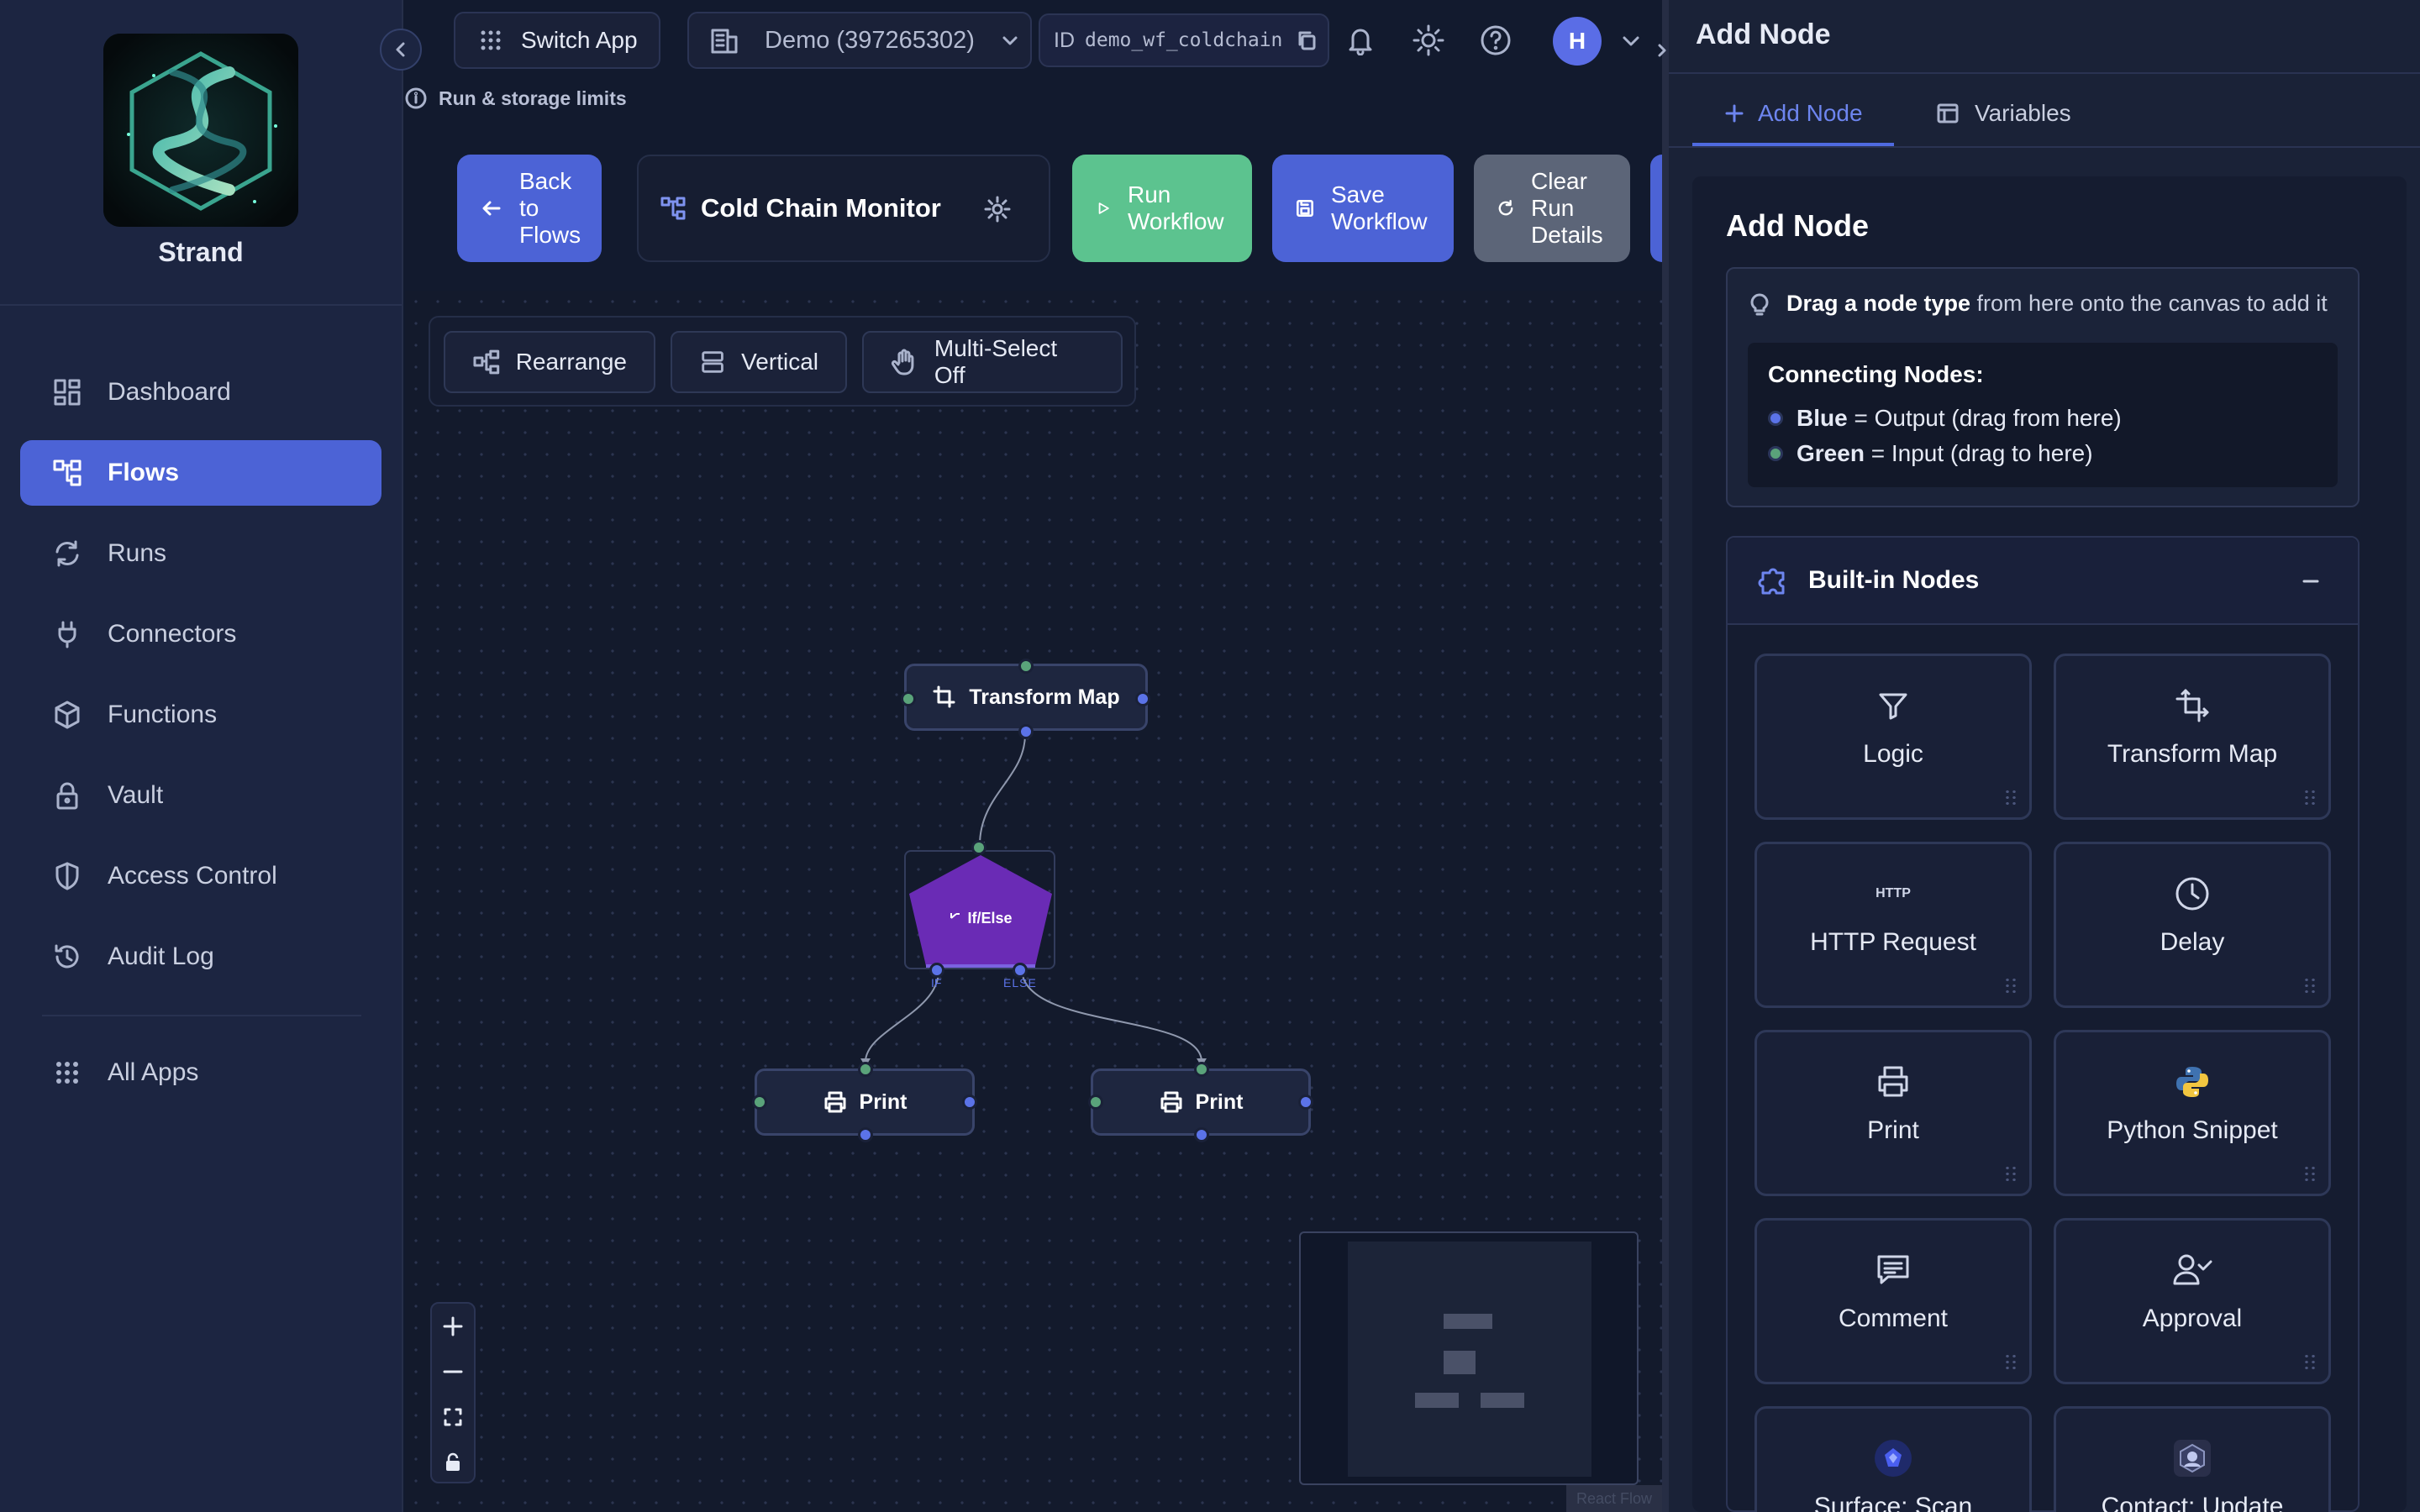 The image size is (2420, 1512). Describe the element at coordinates (557, 40) in the screenshot. I see `switch-app-button: Switch App` at that location.